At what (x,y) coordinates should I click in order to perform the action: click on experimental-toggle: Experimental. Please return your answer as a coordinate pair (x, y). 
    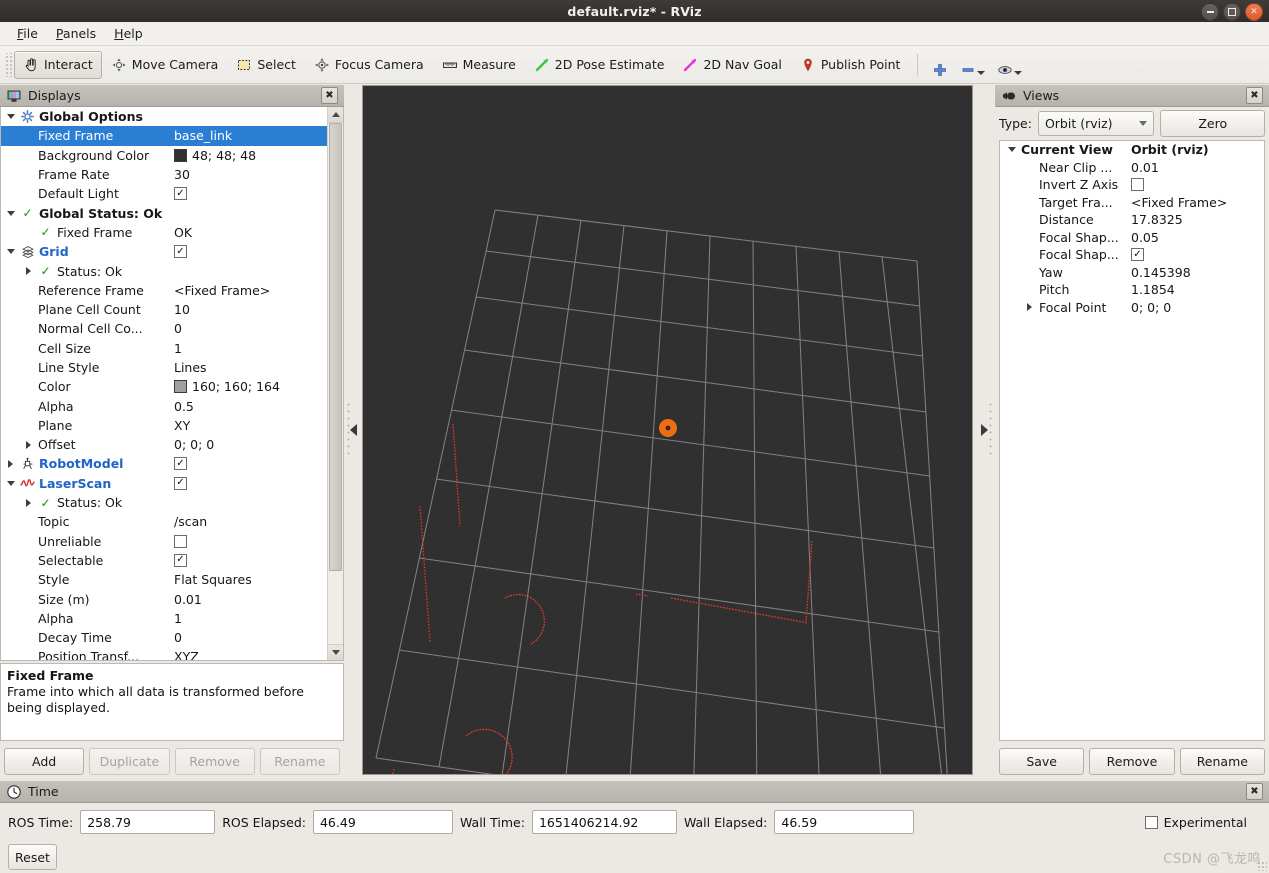
    Looking at the image, I should click on (1202, 822).